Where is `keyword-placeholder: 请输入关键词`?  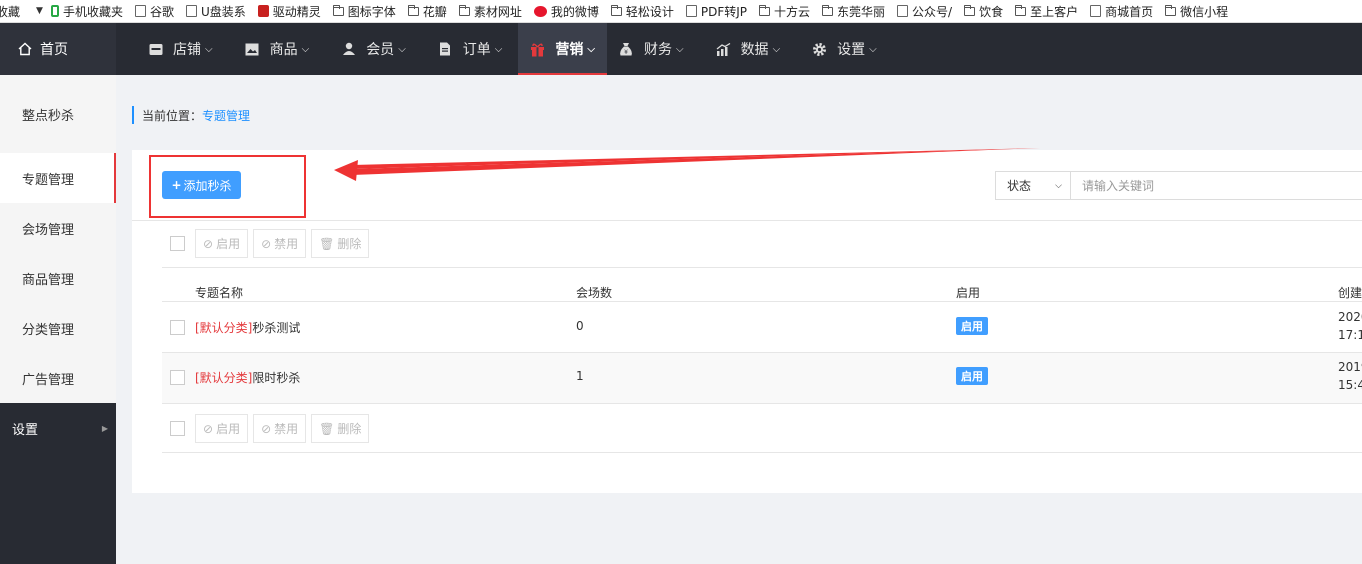 keyword-placeholder: 请输入关键词 is located at coordinates (1118, 186).